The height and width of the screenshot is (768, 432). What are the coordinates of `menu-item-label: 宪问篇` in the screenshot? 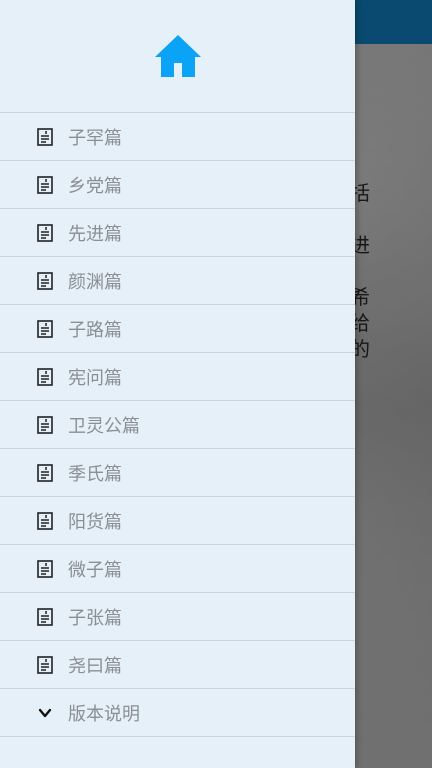 It's located at (95, 378).